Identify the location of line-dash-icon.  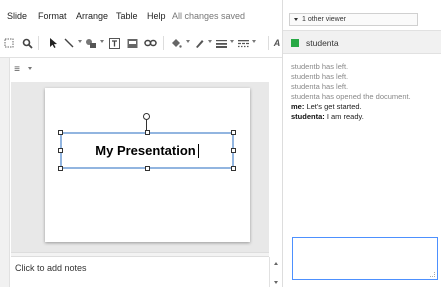
(243, 43).